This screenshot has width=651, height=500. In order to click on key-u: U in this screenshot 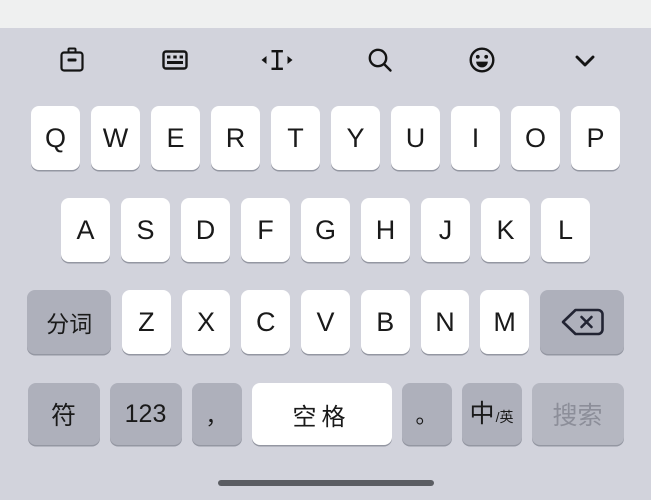, I will do `click(415, 138)`.